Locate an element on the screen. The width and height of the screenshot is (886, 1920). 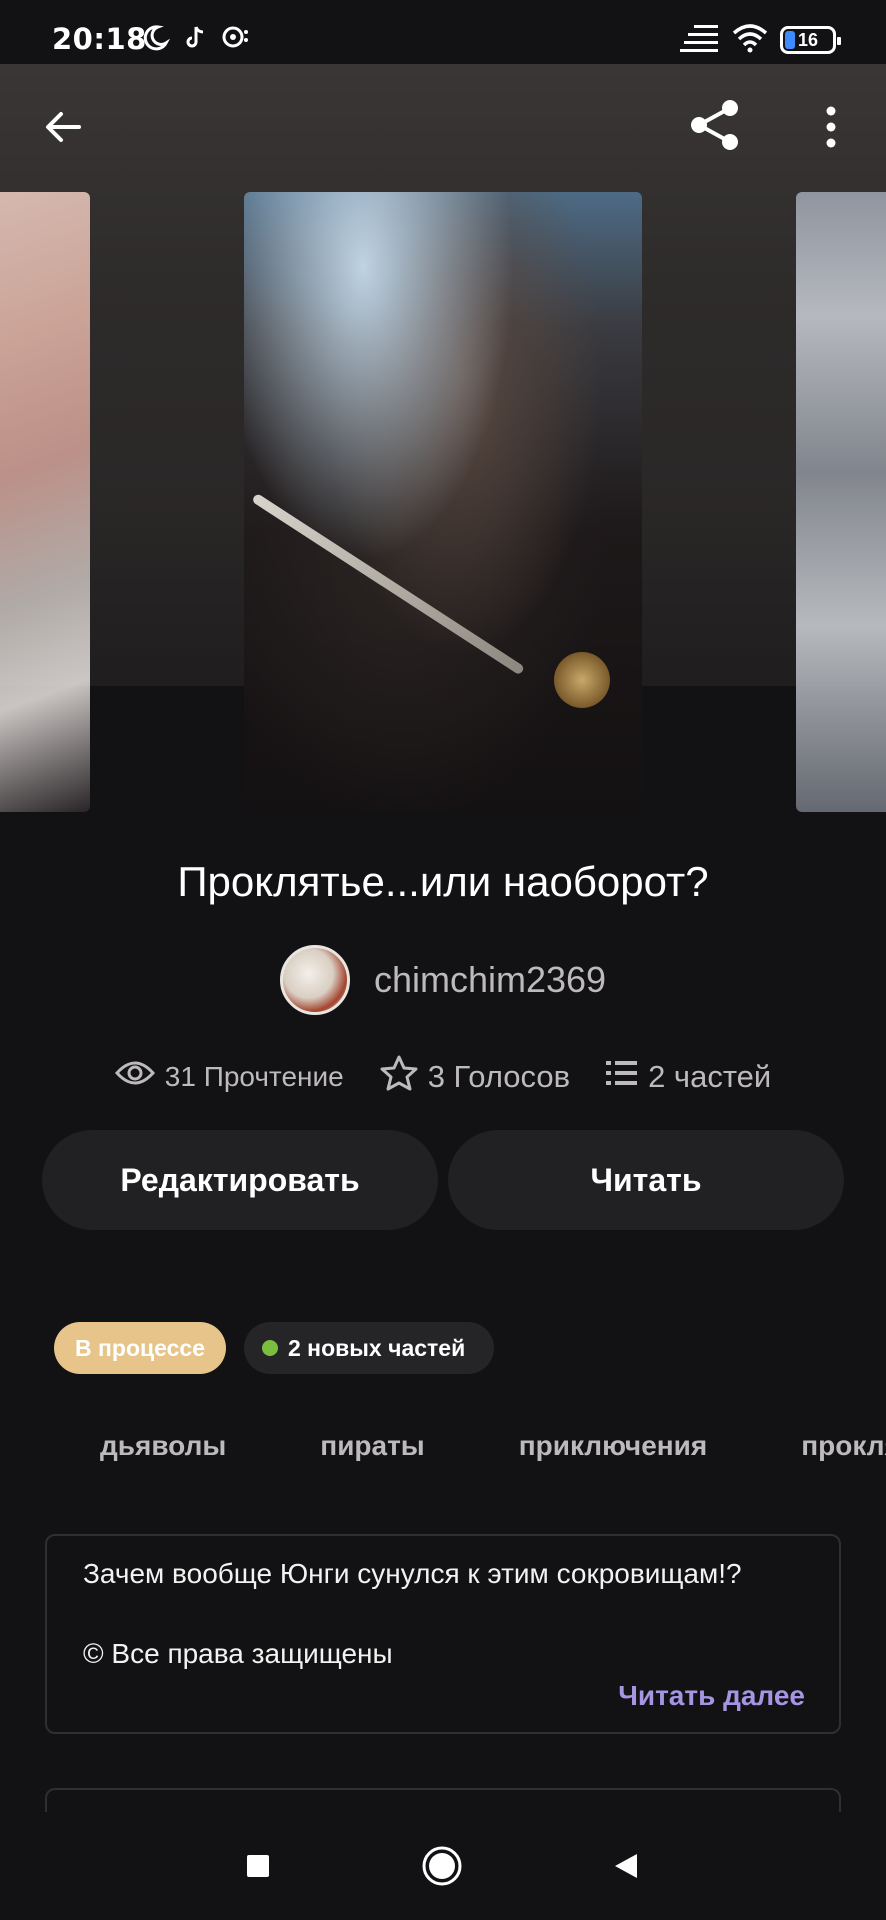
read-more-link: Читать далее is located at coordinates (711, 1696).